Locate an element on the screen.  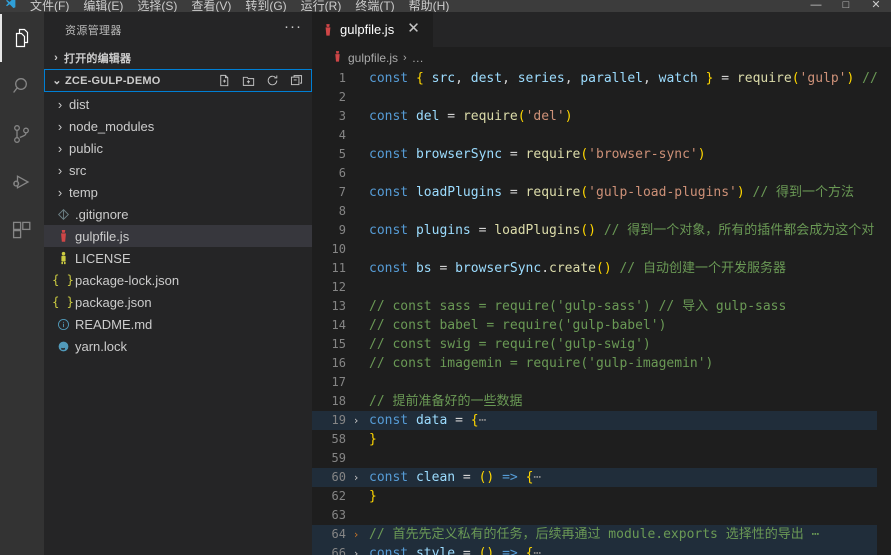
line-number: 6 is located at coordinates (342, 173).